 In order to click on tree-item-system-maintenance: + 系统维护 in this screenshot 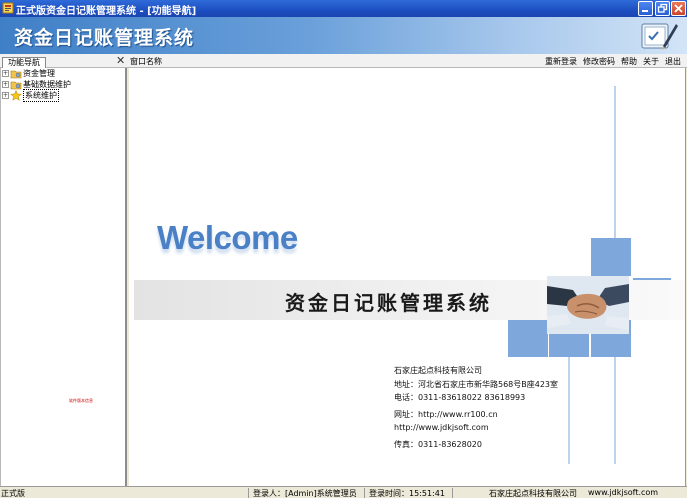, I will do `click(30, 95)`.